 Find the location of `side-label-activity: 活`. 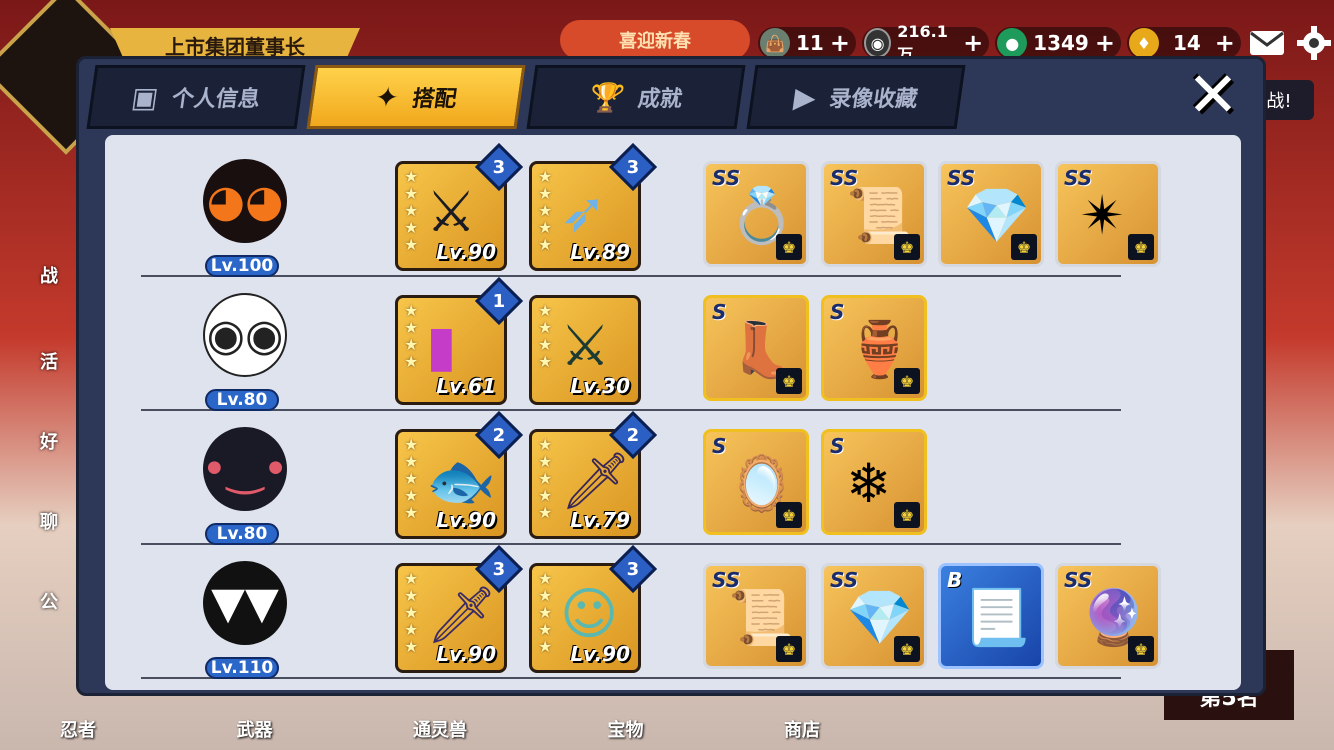

side-label-activity: 活 is located at coordinates (49, 361).